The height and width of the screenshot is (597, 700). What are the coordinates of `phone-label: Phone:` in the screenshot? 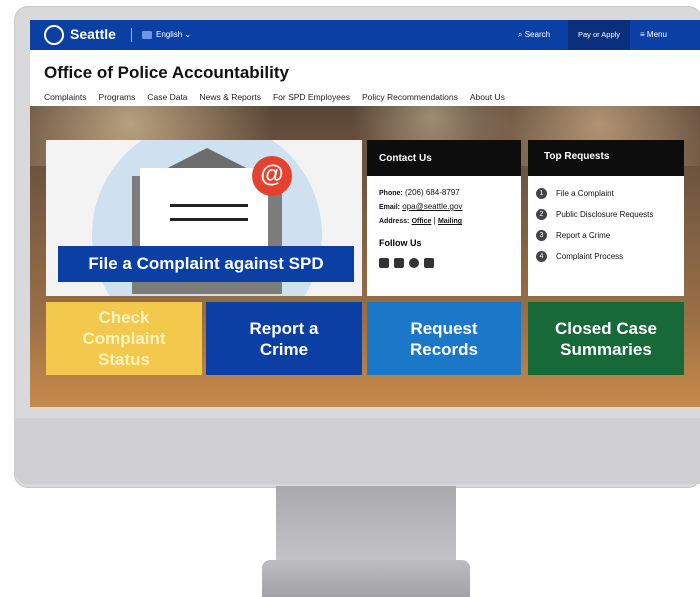 It's located at (391, 193).